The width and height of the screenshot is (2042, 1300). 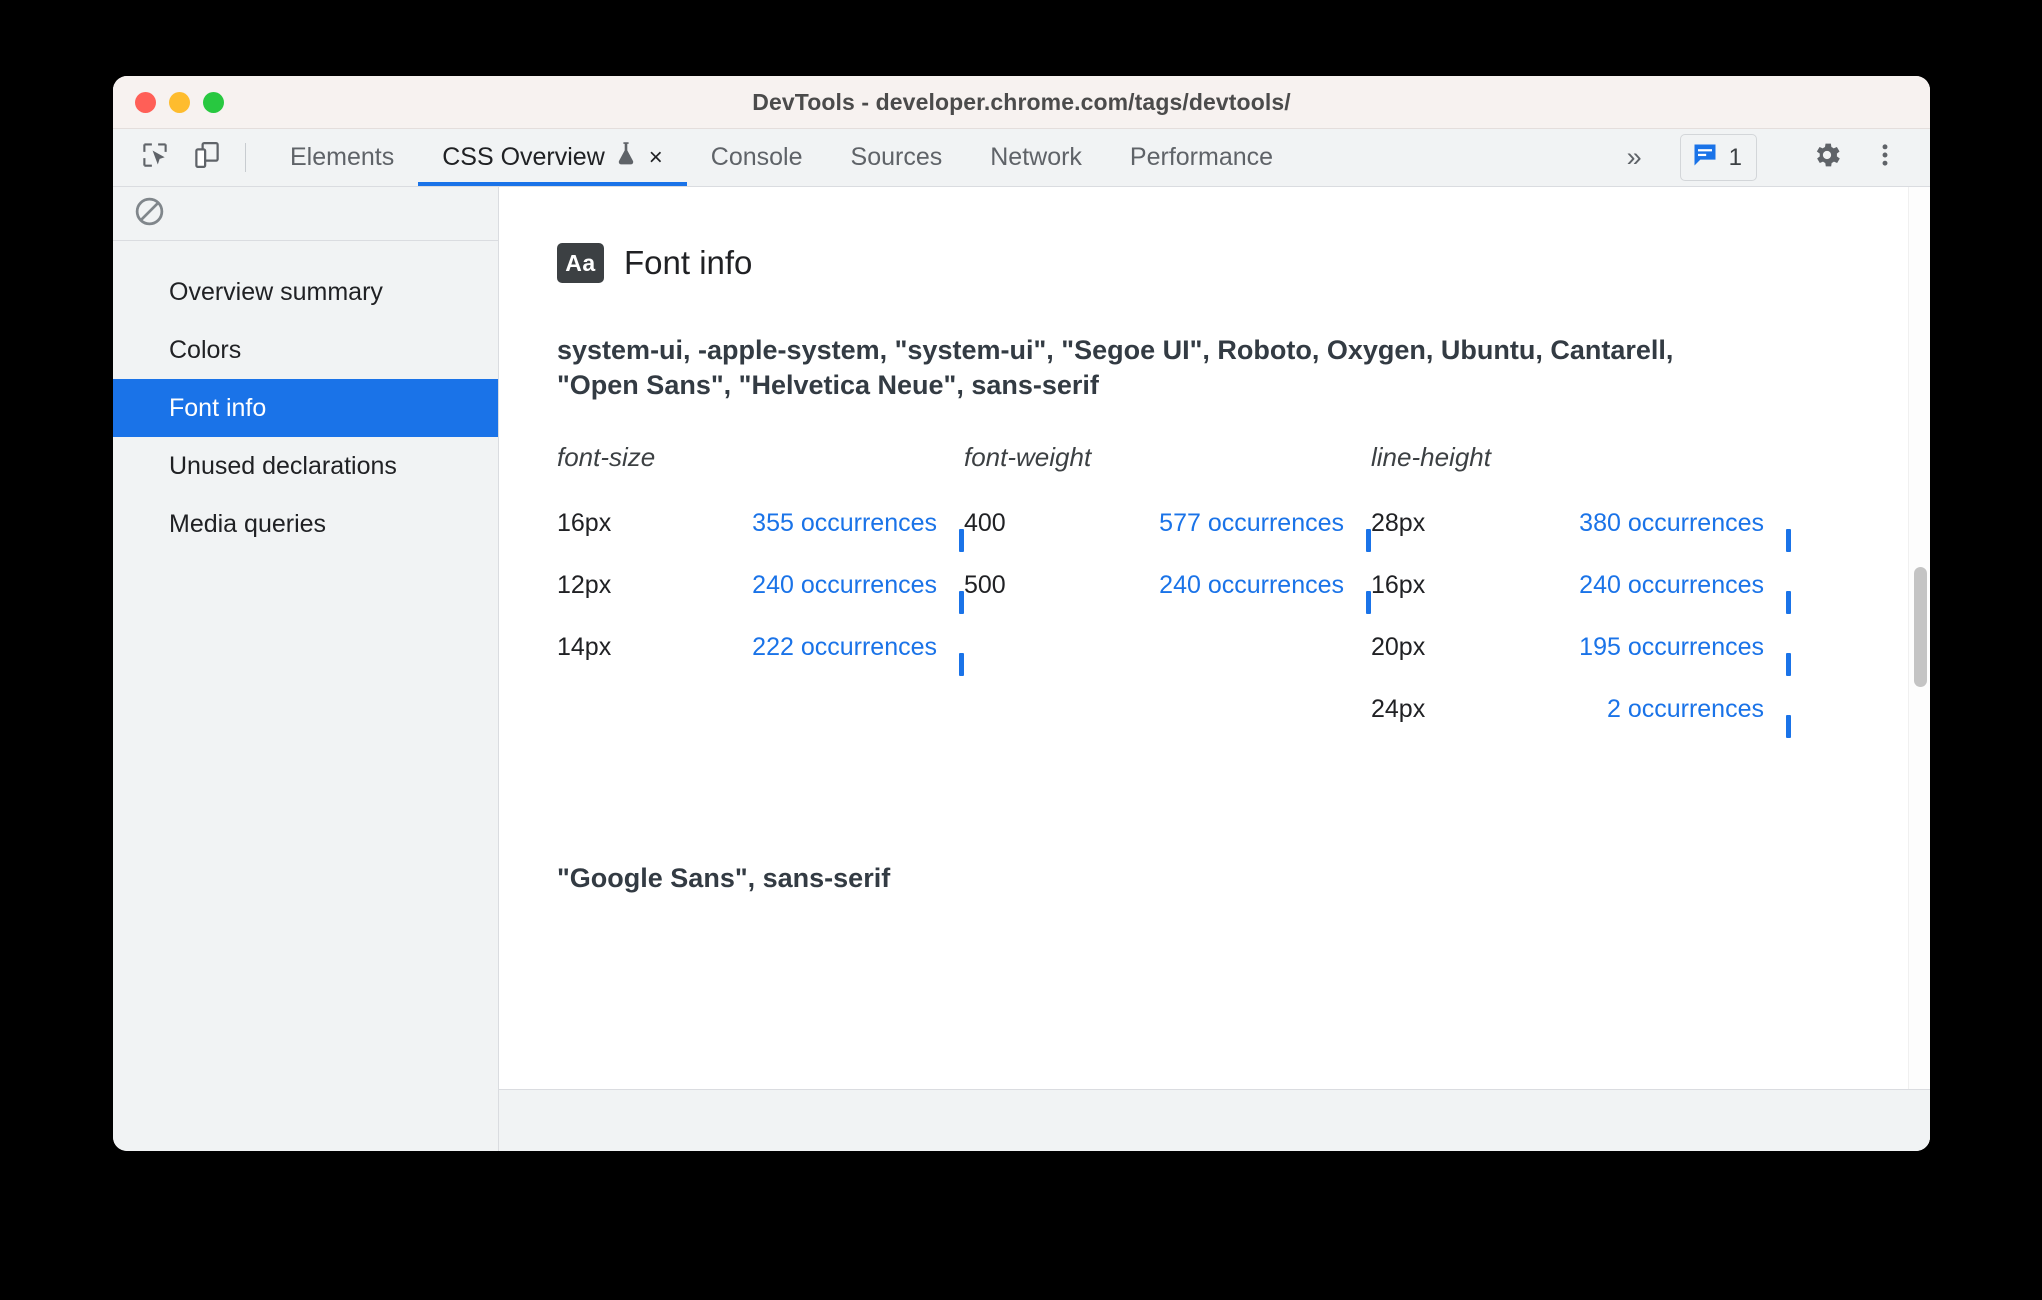 What do you see at coordinates (276, 291) in the screenshot?
I see `sidebar-item-label: Overview summary` at bounding box center [276, 291].